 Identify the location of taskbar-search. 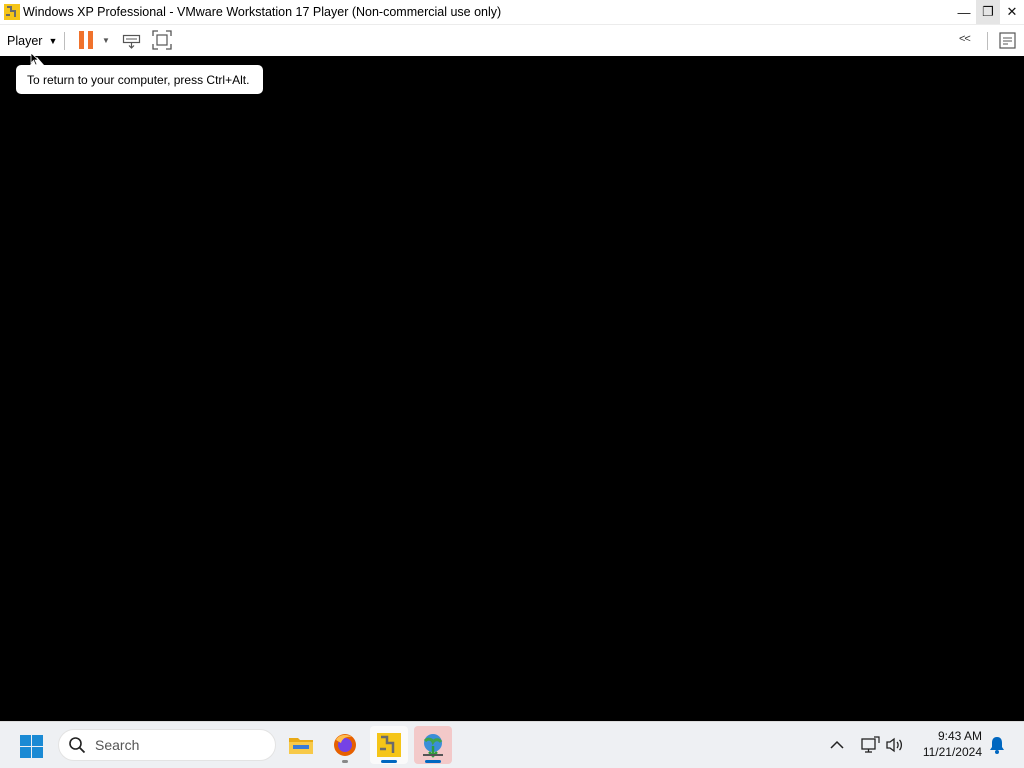
(167, 745).